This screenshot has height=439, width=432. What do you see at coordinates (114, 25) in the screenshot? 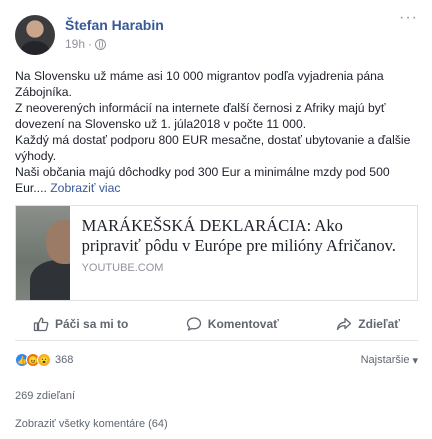
I see `author-name: Štefan Harabin` at bounding box center [114, 25].